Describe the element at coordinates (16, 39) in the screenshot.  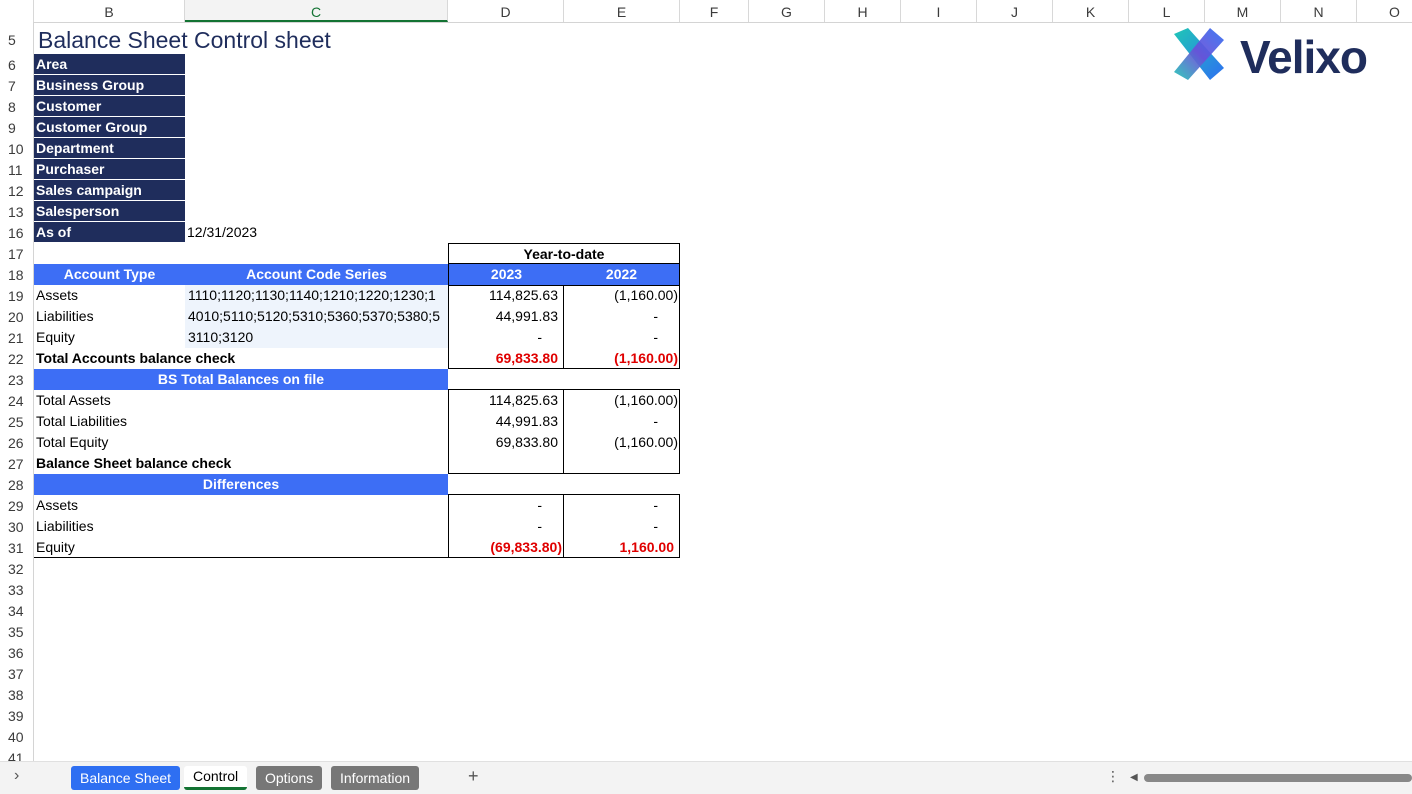
I see `row-header: 5` at that location.